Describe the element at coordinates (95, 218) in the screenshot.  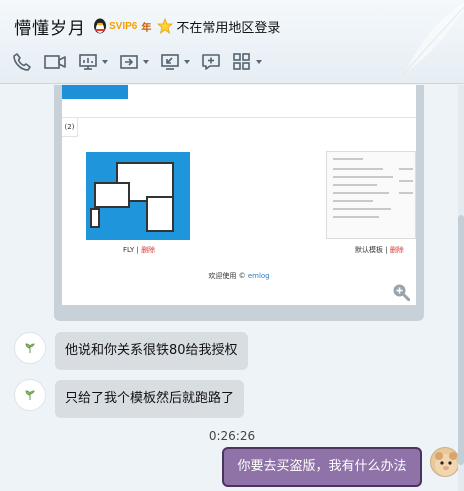
I see `phone-mockup` at that location.